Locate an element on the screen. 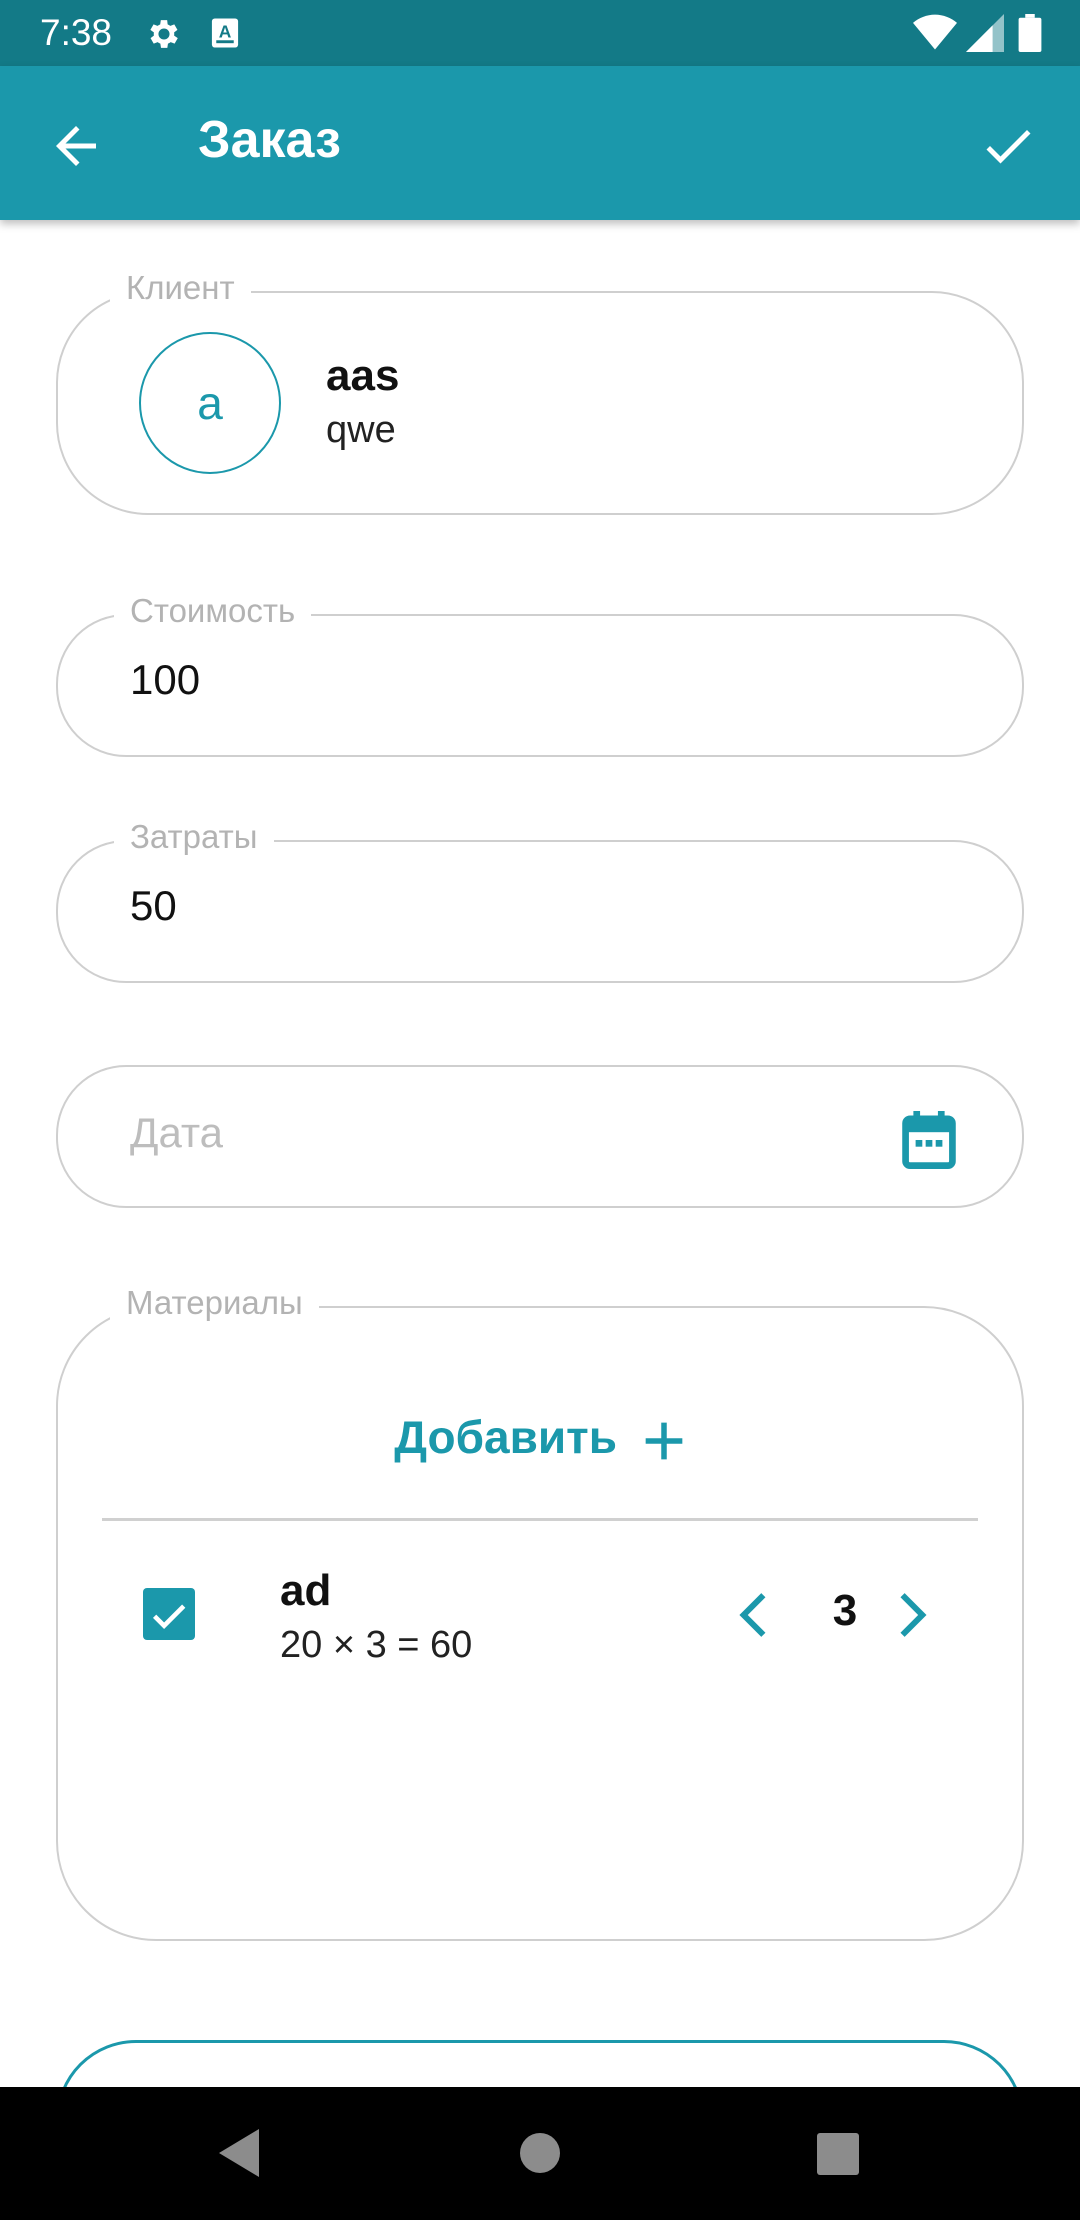  date-field: Дата is located at coordinates (540, 1136).